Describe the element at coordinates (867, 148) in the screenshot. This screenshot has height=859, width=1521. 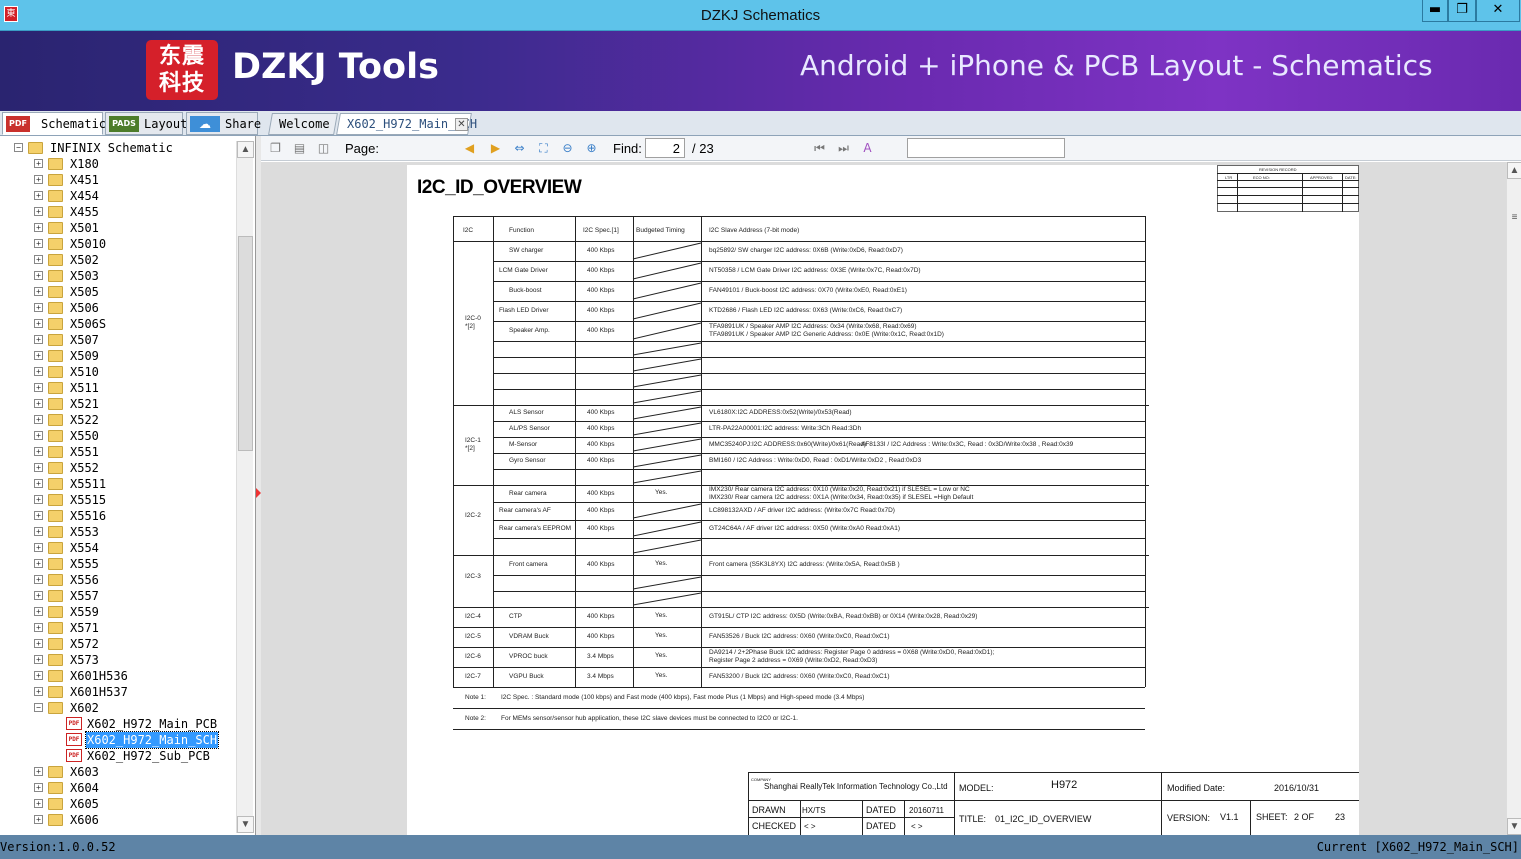
I see `match-case-icon: A` at that location.